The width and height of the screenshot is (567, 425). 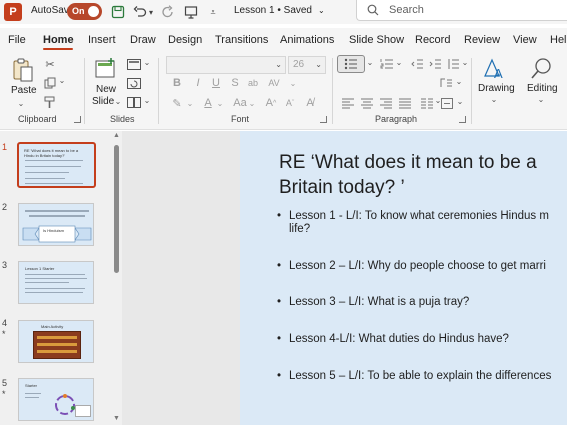 What do you see at coordinates (24, 90) in the screenshot?
I see `paste-label: Paste` at bounding box center [24, 90].